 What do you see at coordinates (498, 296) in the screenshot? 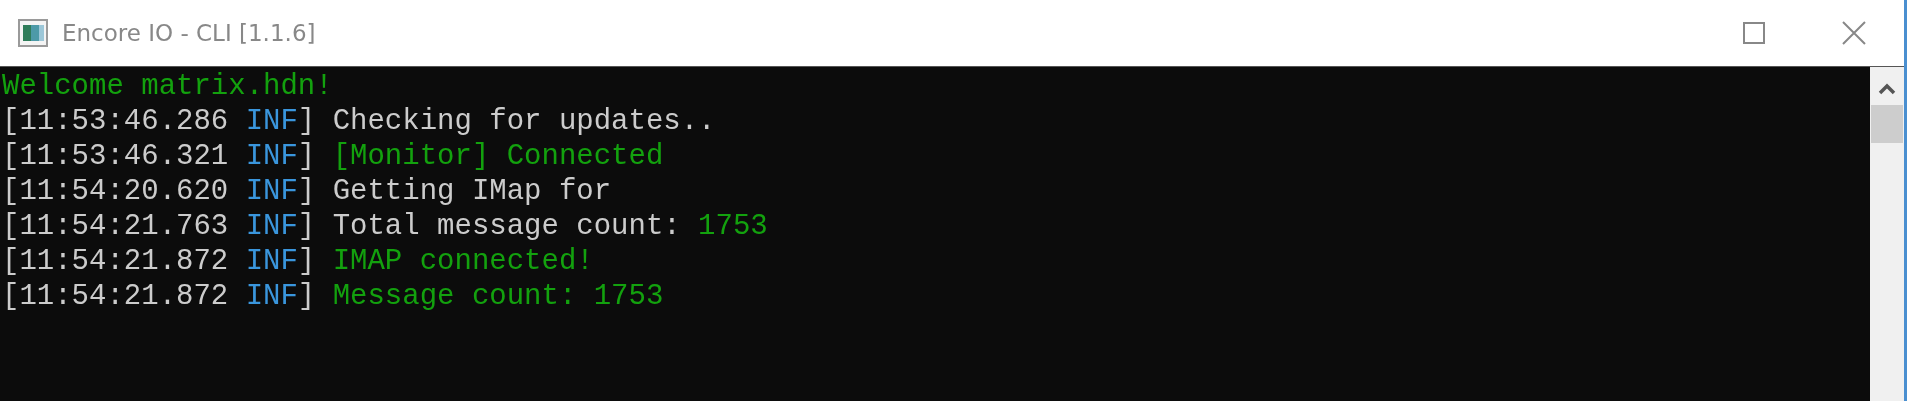
I see `log-message: Message count: 1753` at bounding box center [498, 296].